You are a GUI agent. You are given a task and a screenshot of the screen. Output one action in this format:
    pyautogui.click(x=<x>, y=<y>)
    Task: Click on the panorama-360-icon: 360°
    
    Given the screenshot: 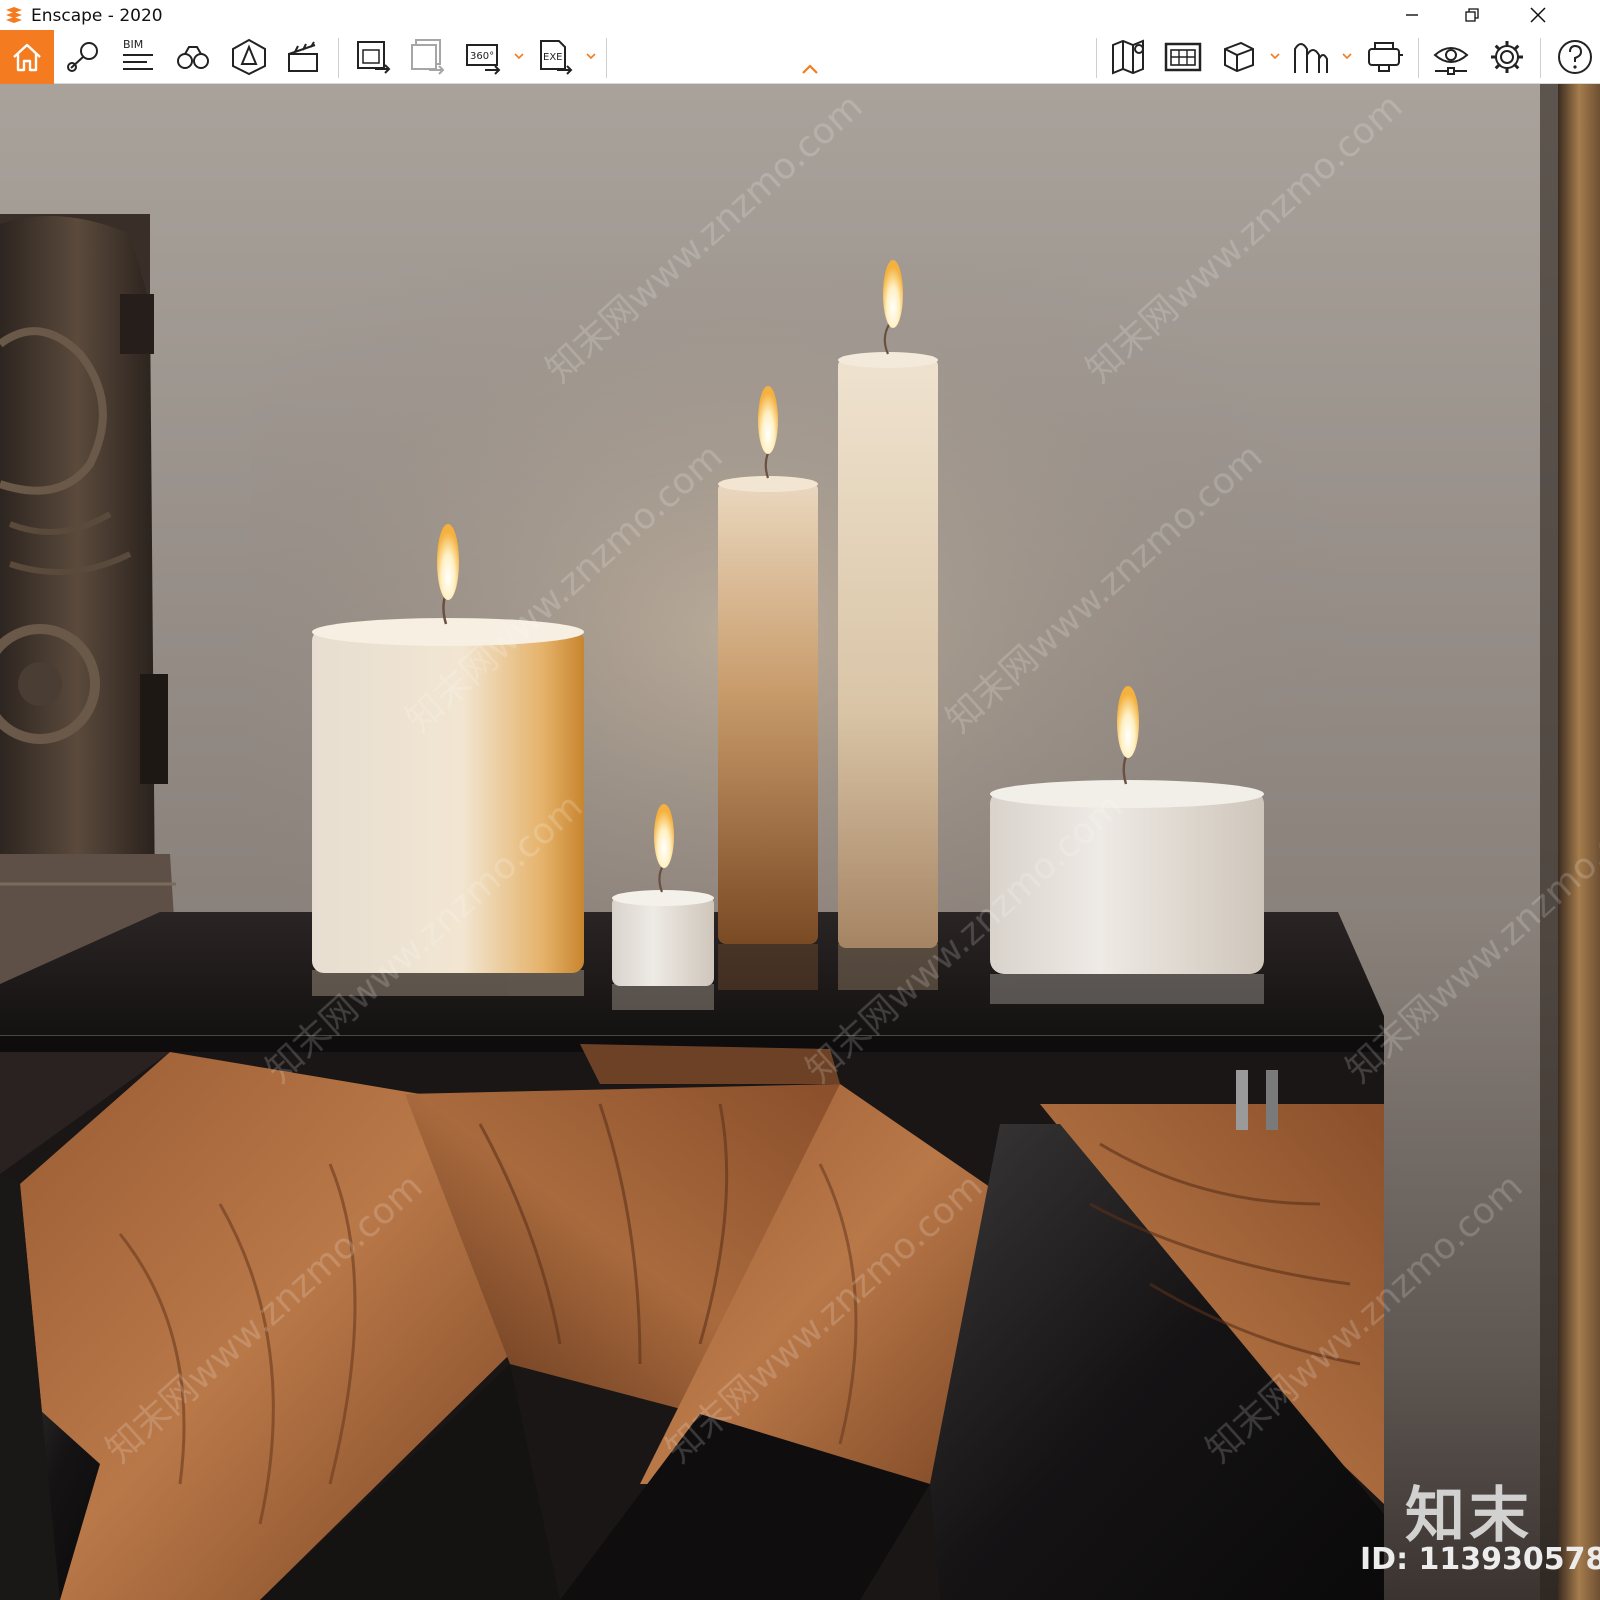 What is the action you would take?
    pyautogui.click(x=483, y=59)
    